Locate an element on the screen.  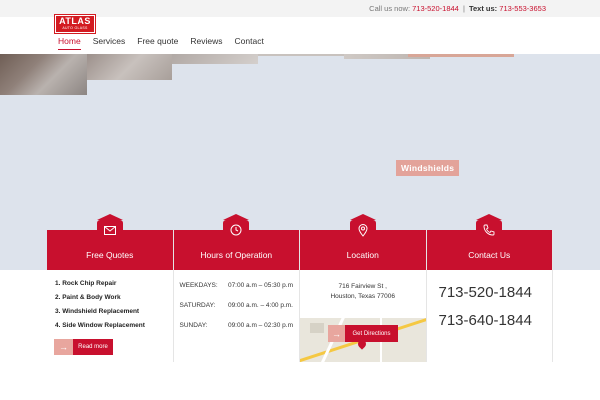
time-value: 07:00 a.m – 05:30 p.m is located at coordinates (260, 285).